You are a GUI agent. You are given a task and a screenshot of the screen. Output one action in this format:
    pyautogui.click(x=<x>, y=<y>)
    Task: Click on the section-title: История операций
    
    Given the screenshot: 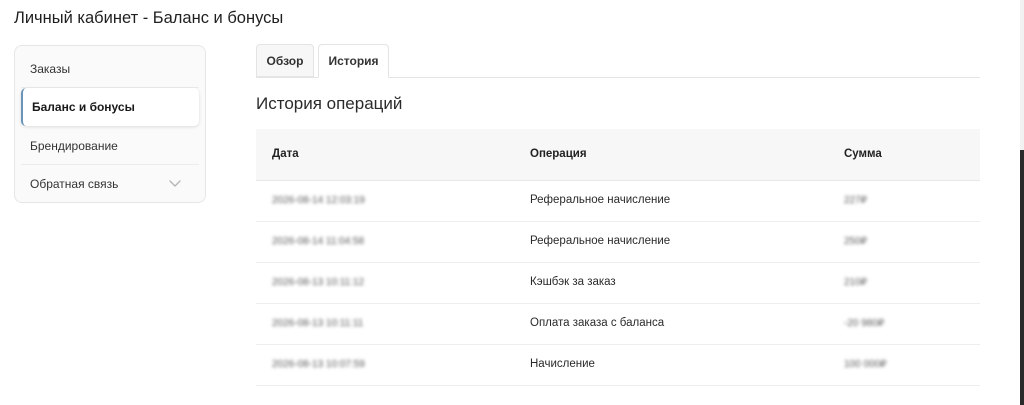 What is the action you would take?
    pyautogui.click(x=329, y=103)
    